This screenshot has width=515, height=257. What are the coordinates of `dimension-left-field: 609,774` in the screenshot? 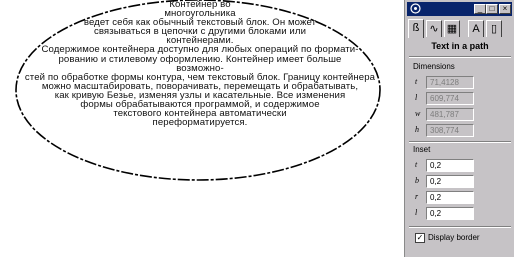 It's located at (450, 98).